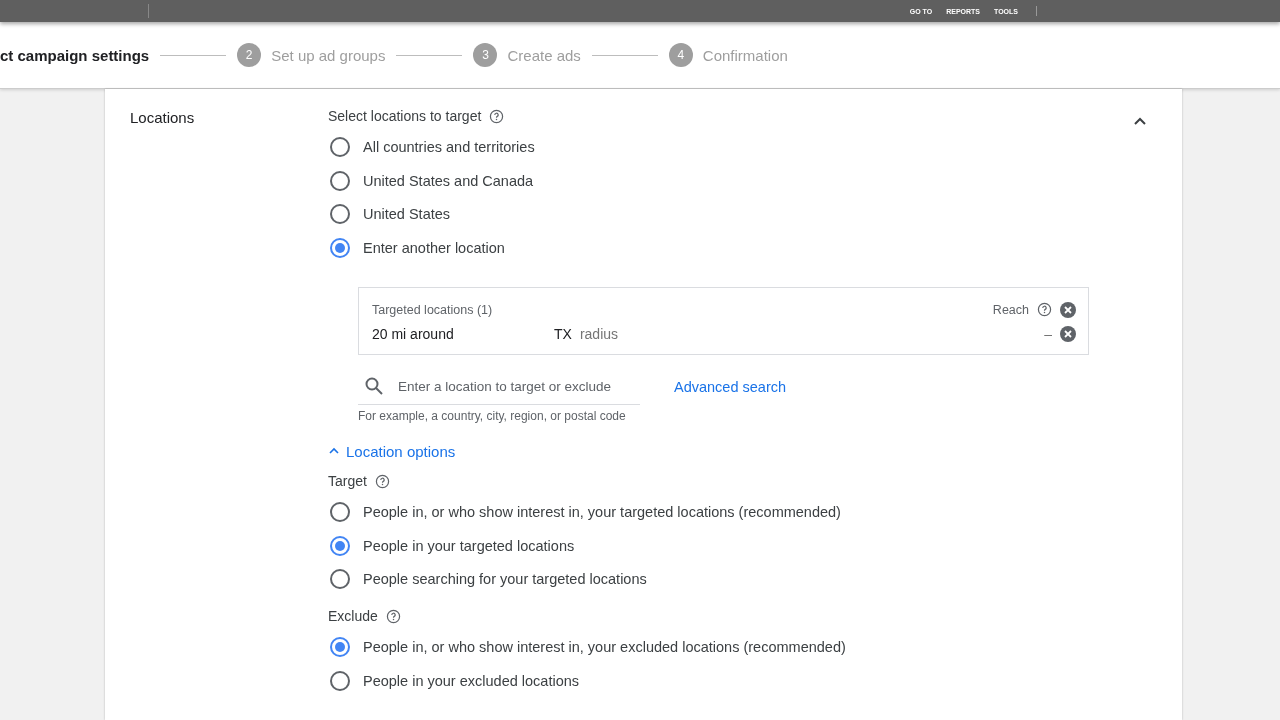 The image size is (1280, 720). I want to click on radio-label: People in, or who show interest in, your excluded locations (recommended), so click(604, 647).